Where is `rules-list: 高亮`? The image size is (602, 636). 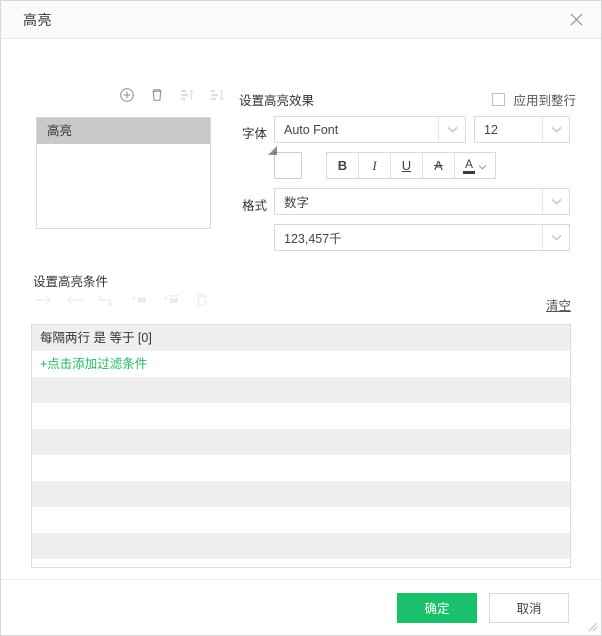
rules-list: 高亮 is located at coordinates (123, 173).